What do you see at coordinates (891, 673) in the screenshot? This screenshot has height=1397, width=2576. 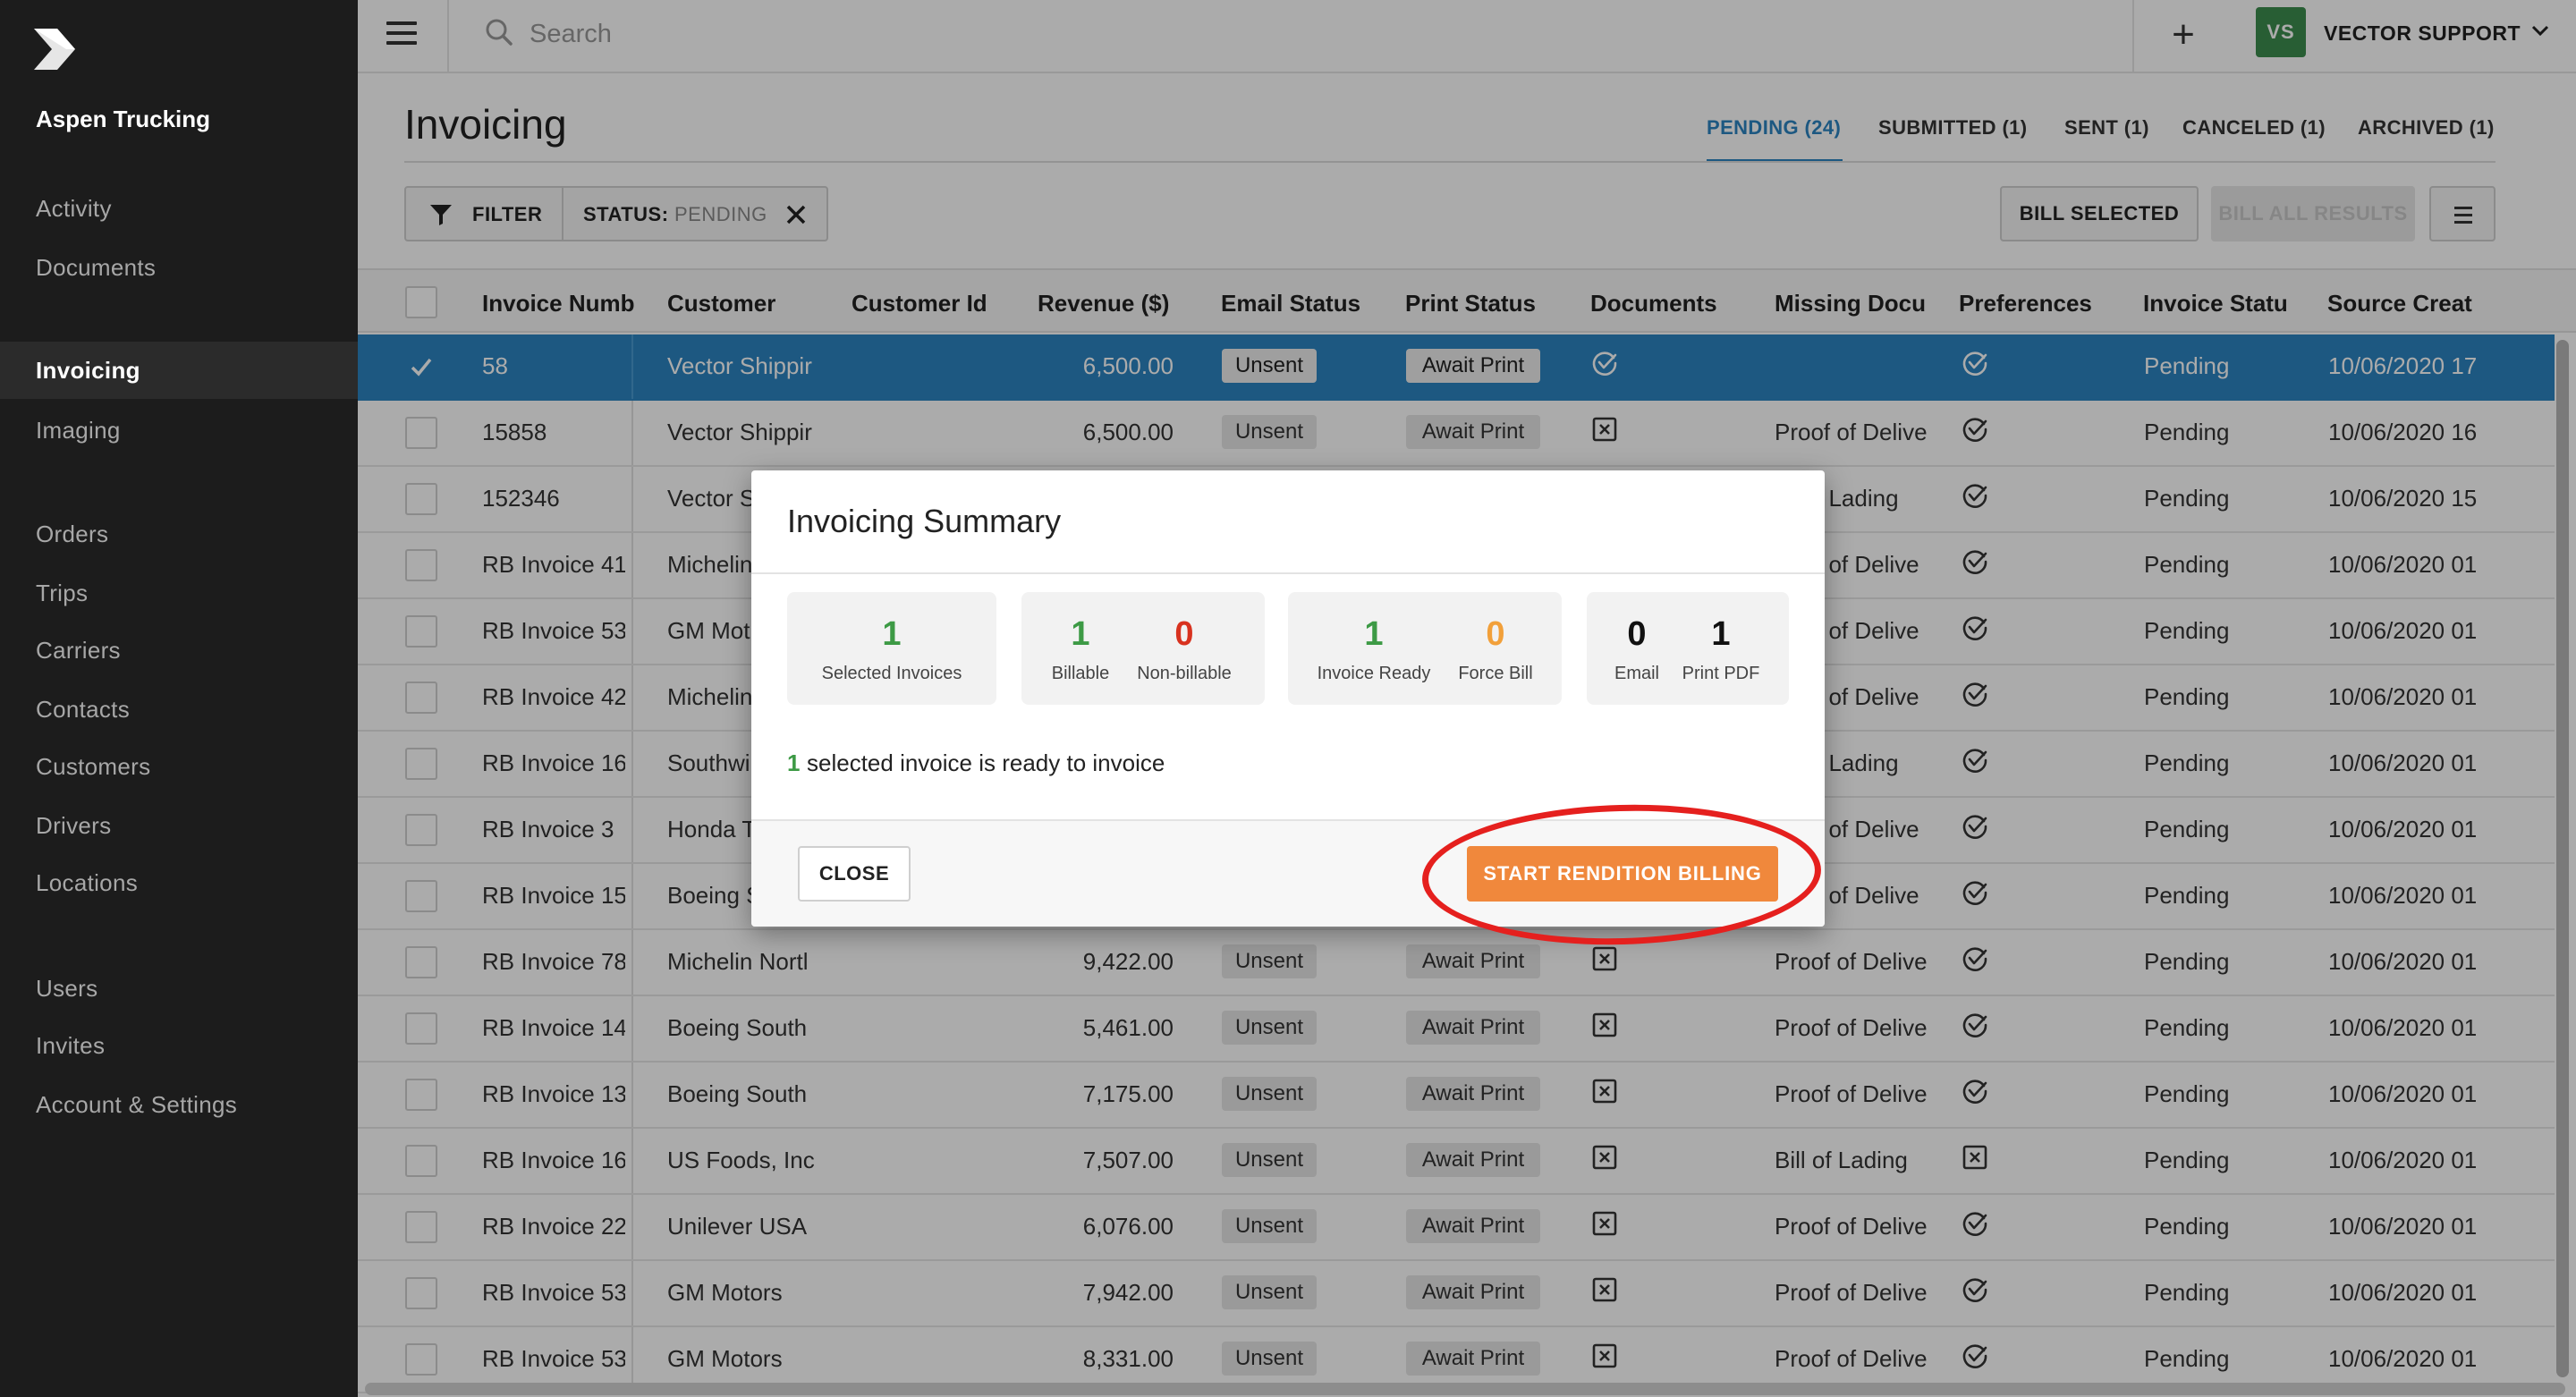 I see `summary-label-selected-invoices: Selected Invoices` at bounding box center [891, 673].